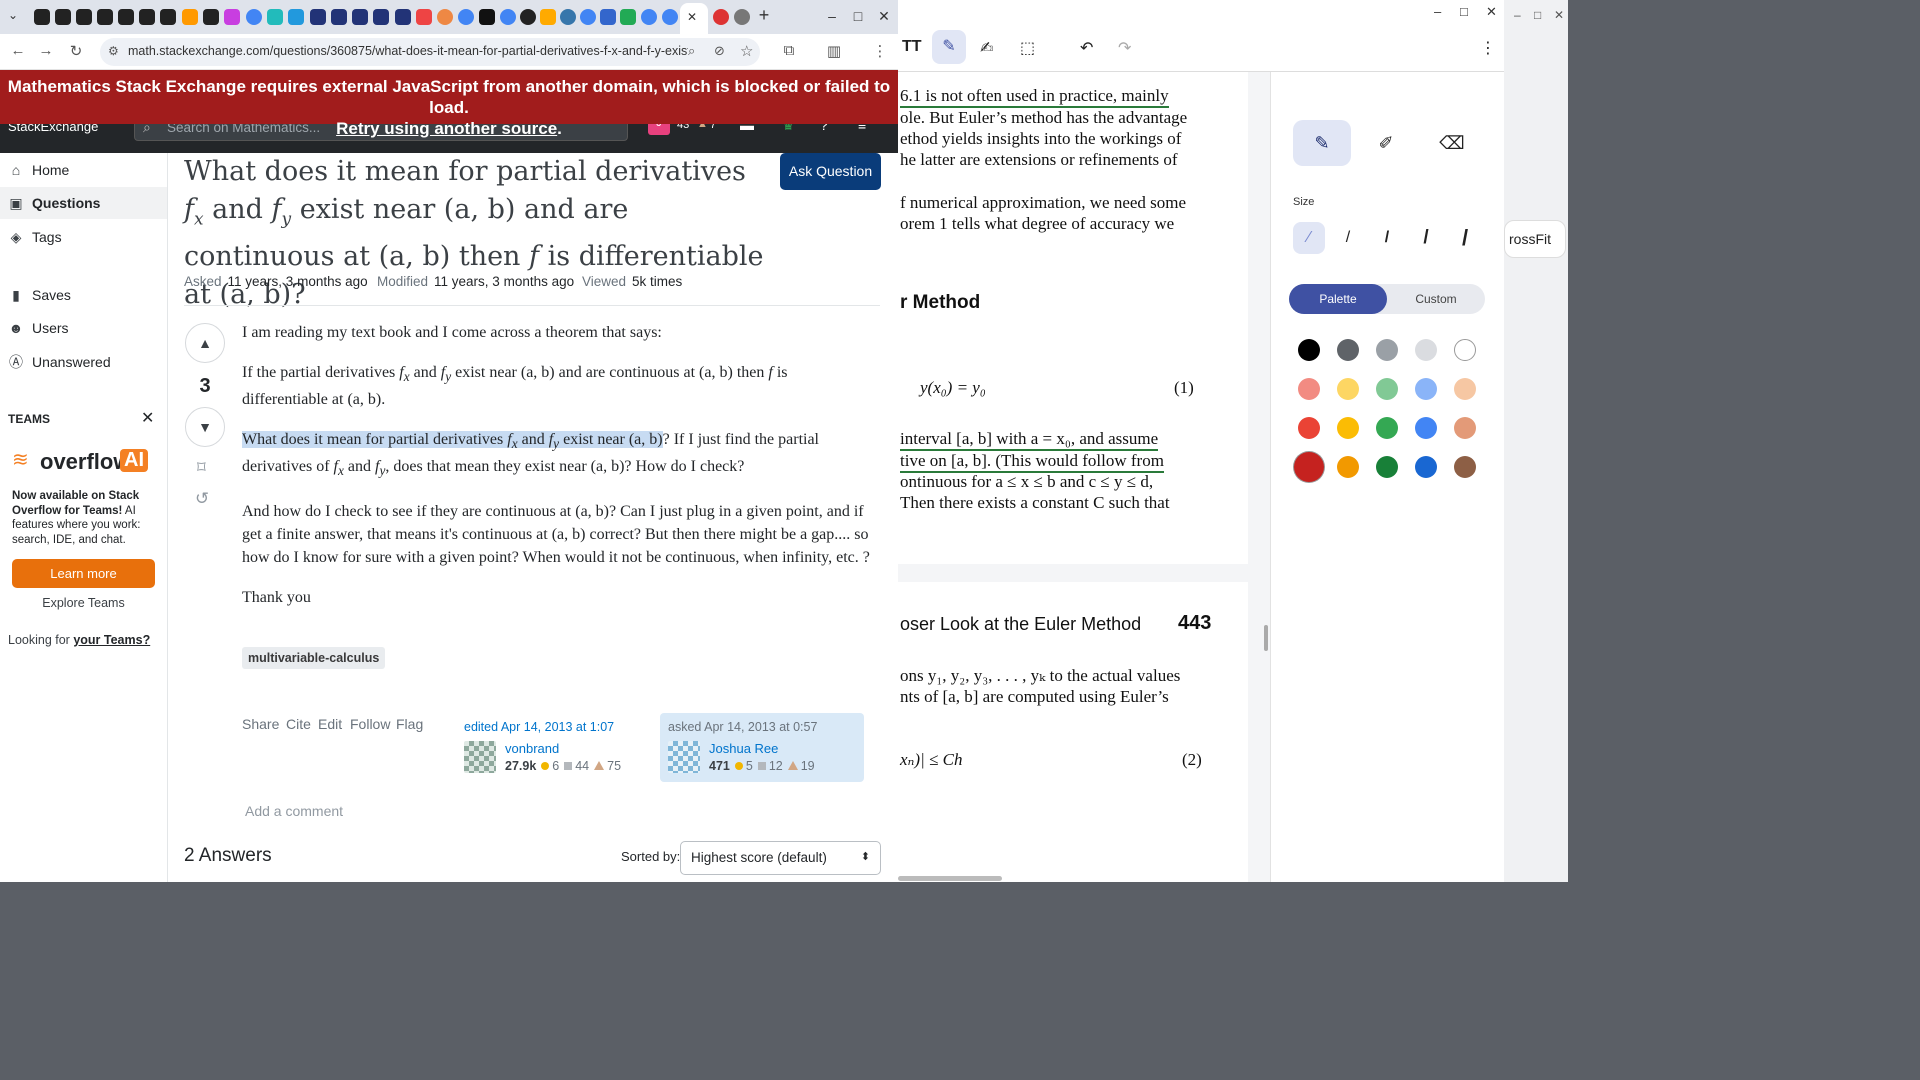 Image resolution: width=1920 pixels, height=1080 pixels. Describe the element at coordinates (1387, 238) in the screenshot. I see `size-option-3: /` at that location.